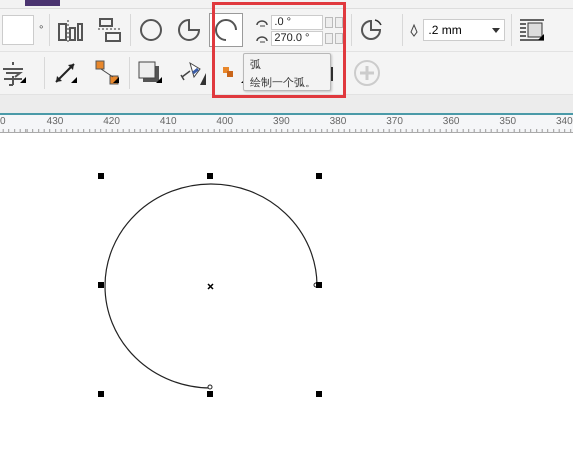 The height and width of the screenshot is (450, 573). I want to click on input-field, so click(18, 30).